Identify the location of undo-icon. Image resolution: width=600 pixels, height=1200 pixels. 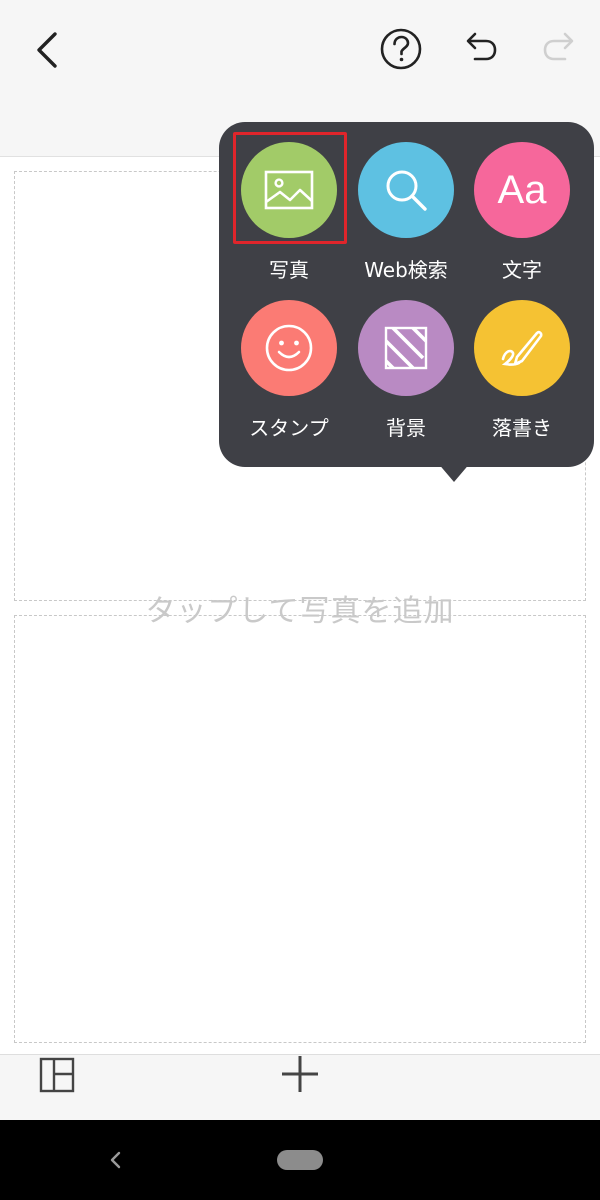
(481, 46).